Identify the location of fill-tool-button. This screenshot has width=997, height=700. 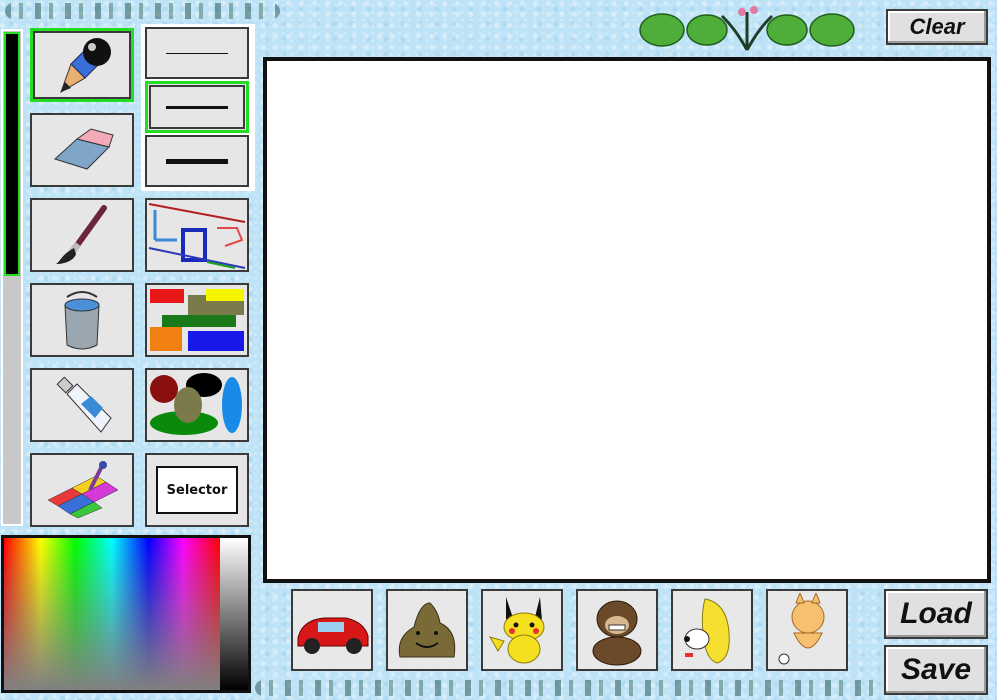
(82, 320).